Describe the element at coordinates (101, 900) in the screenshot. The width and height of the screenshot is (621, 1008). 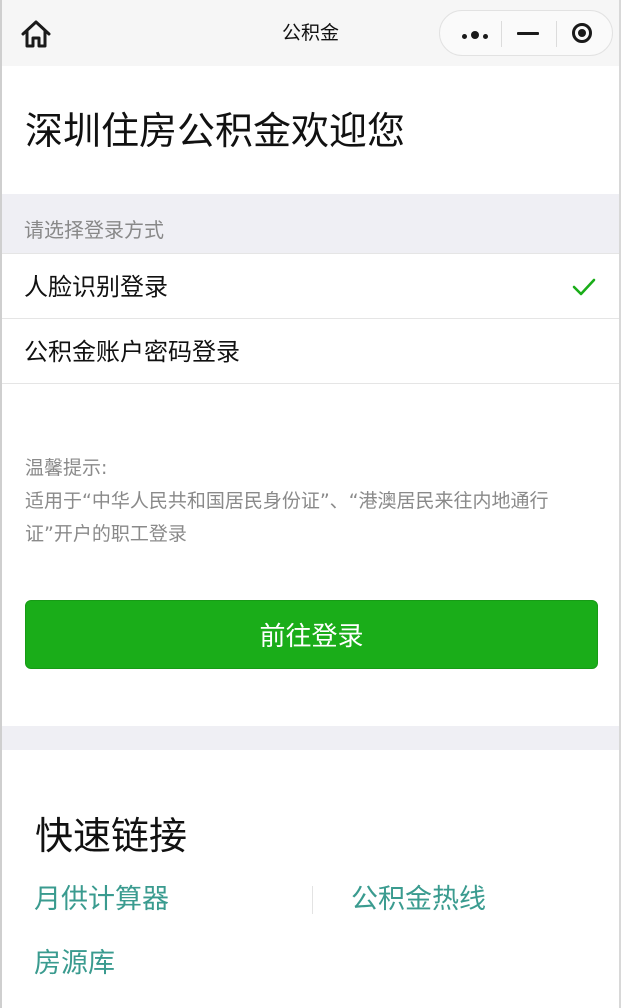
I see `link-mortgage-calculator: 月供计算器` at that location.